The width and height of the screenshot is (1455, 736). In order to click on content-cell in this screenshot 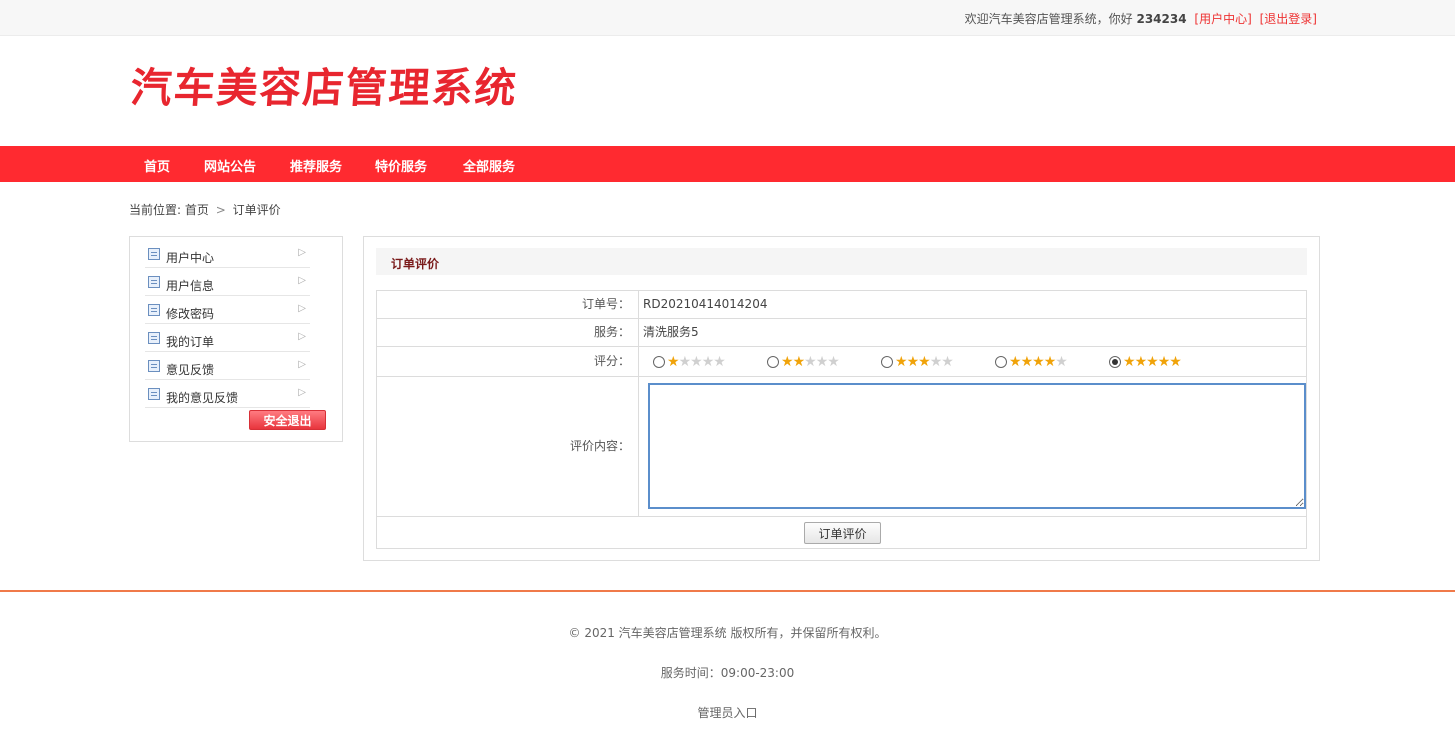, I will do `click(974, 446)`.